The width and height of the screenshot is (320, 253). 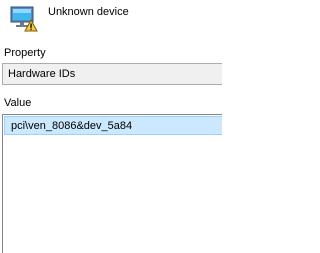 I want to click on unknown-device-icon, so click(x=23, y=18).